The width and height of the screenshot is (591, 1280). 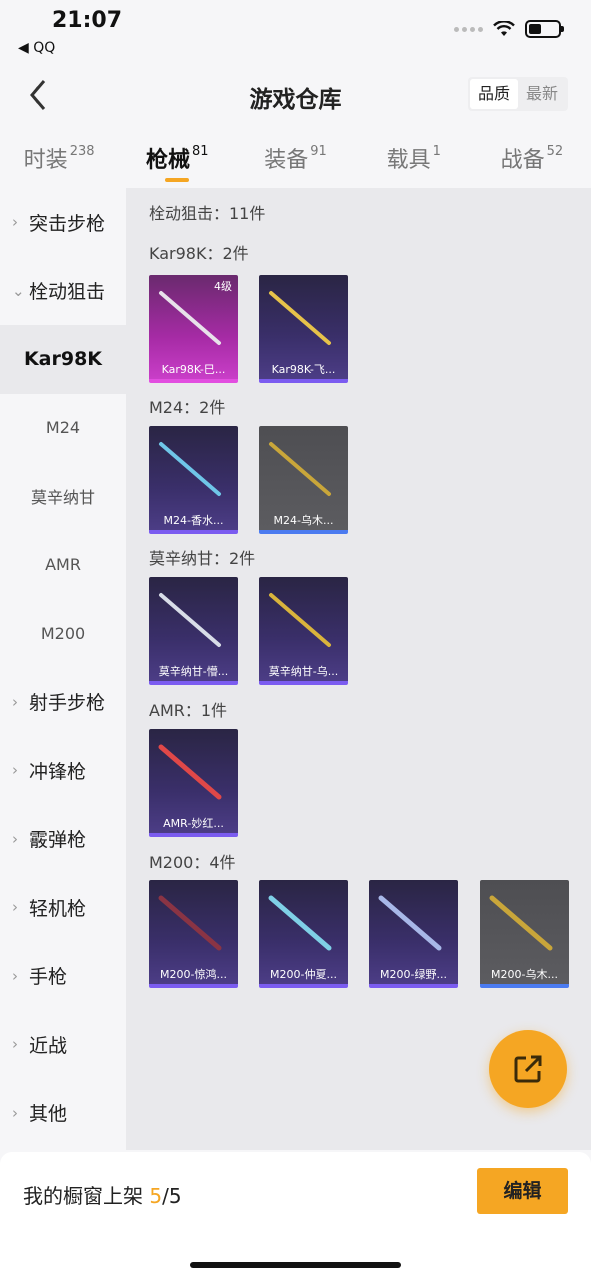 I want to click on sidebar-item-kar98k: Kar98K, so click(x=63, y=359).